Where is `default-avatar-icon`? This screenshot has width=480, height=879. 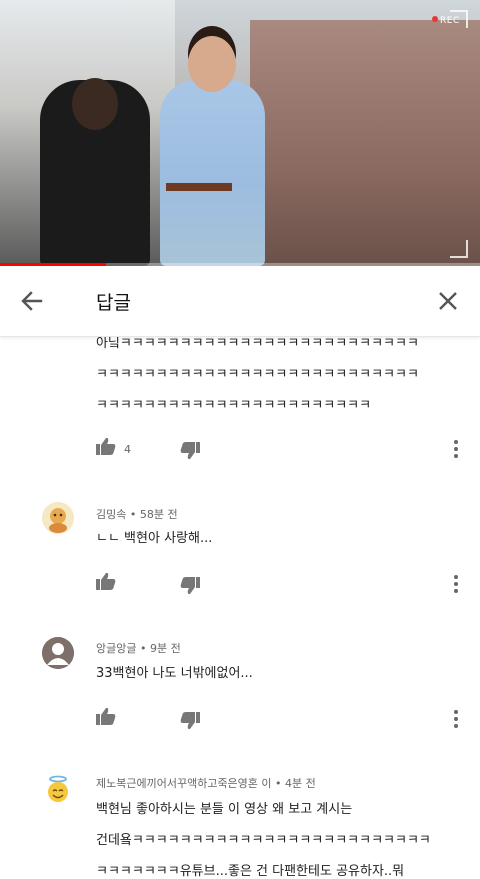
default-avatar-icon is located at coordinates (58, 653).